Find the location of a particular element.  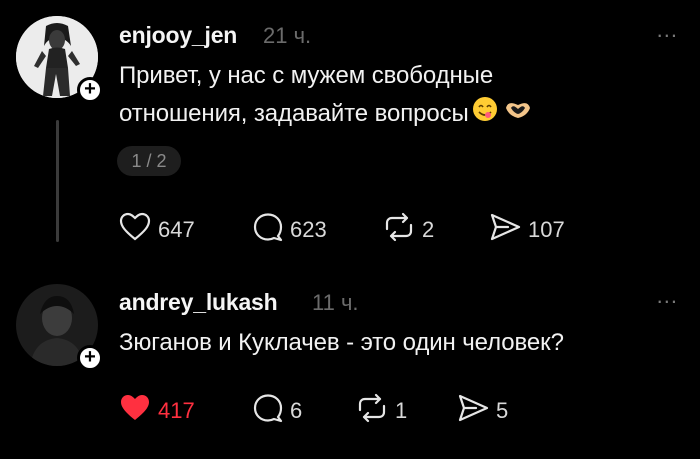

comment-count: 623 is located at coordinates (308, 229).